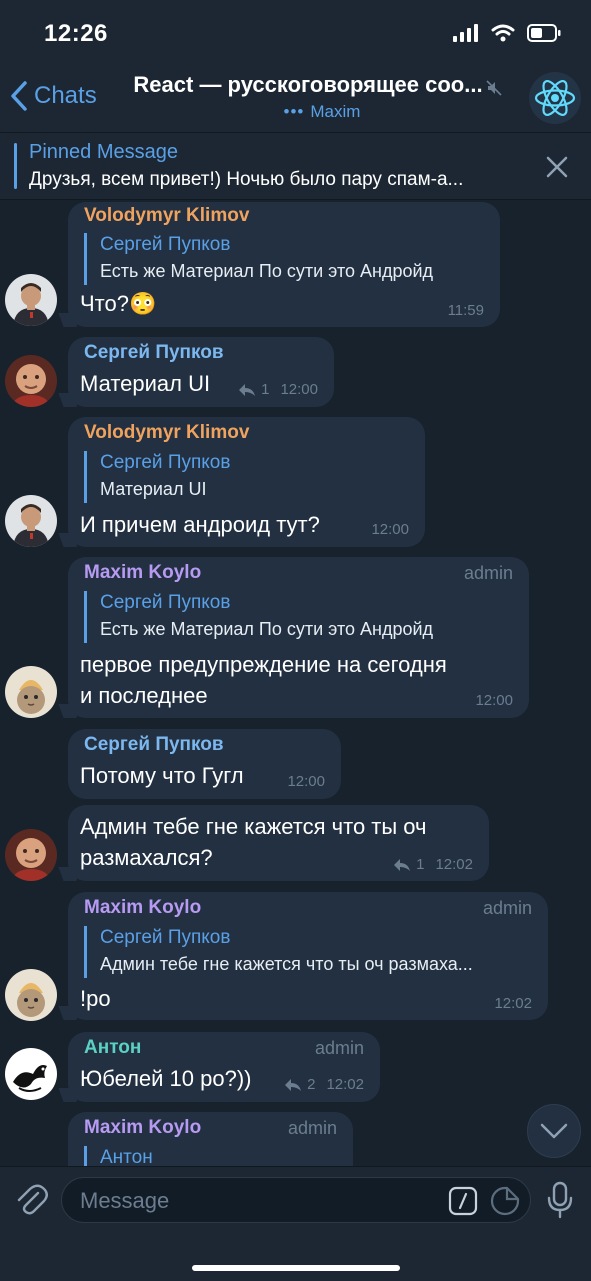 The height and width of the screenshot is (1281, 591). I want to click on message-text: Потому что Гугл, so click(162, 775).